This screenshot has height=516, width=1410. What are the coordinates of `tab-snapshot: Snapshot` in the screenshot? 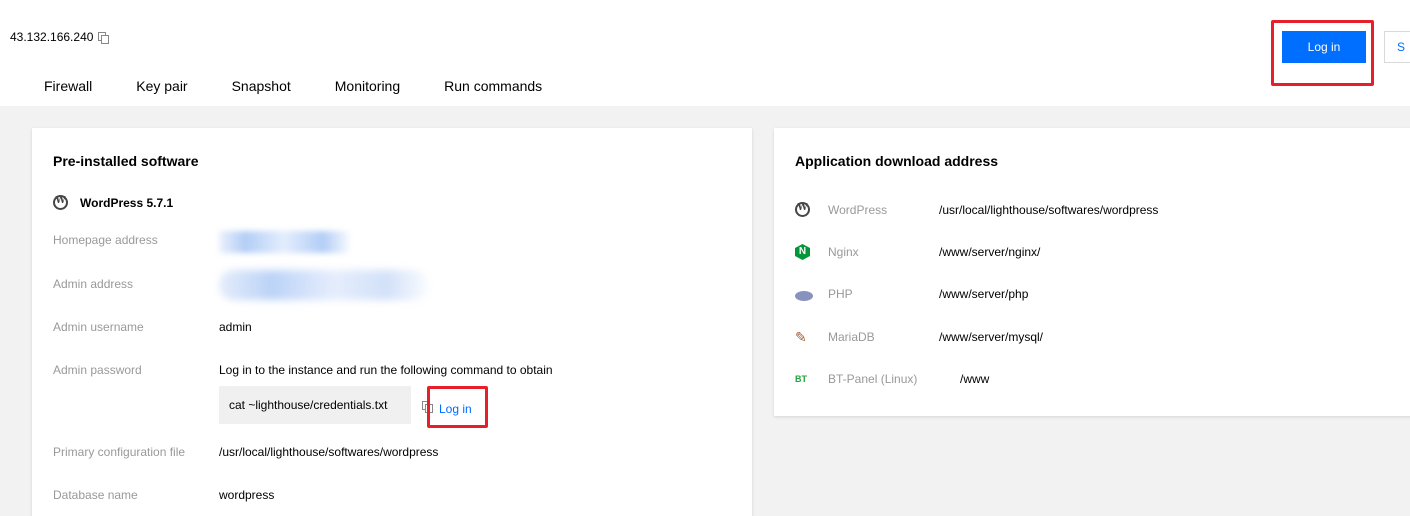 It's located at (261, 86).